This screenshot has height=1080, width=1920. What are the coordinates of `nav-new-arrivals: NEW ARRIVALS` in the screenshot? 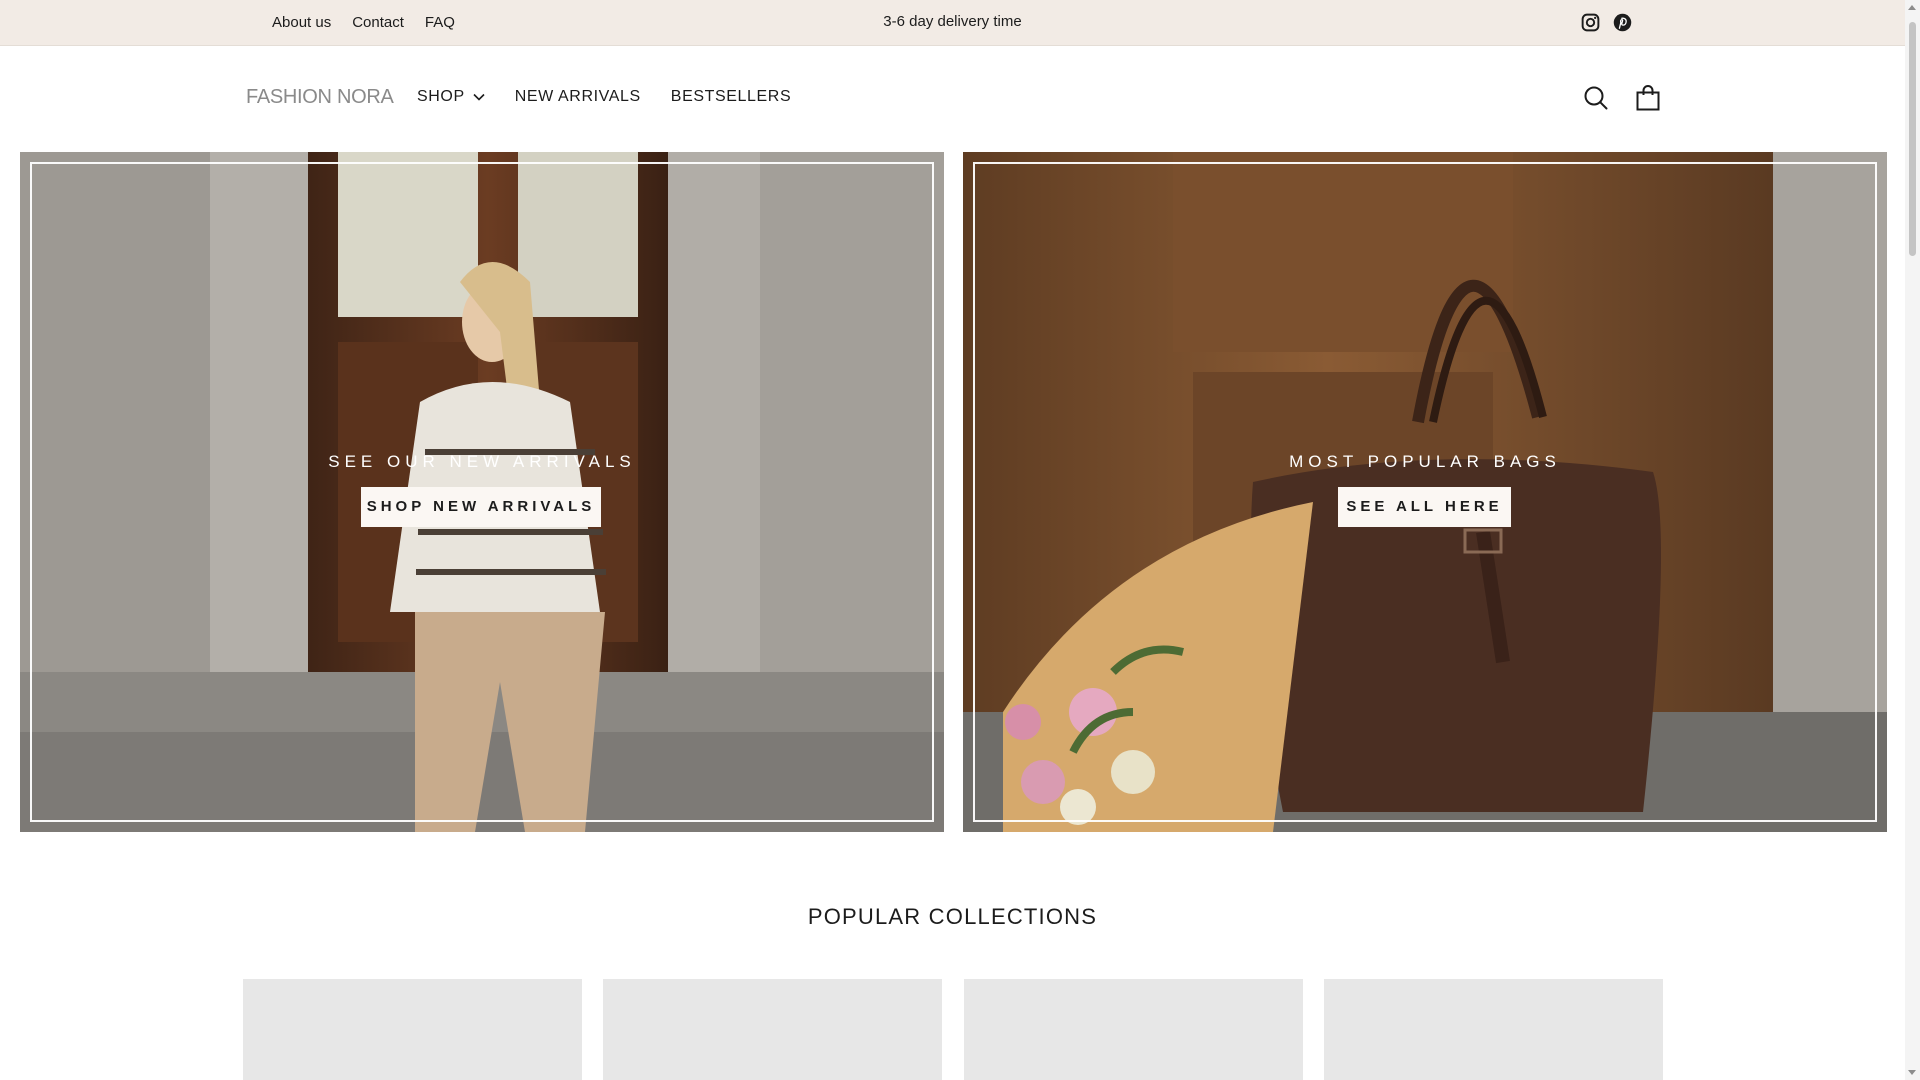 It's located at (578, 97).